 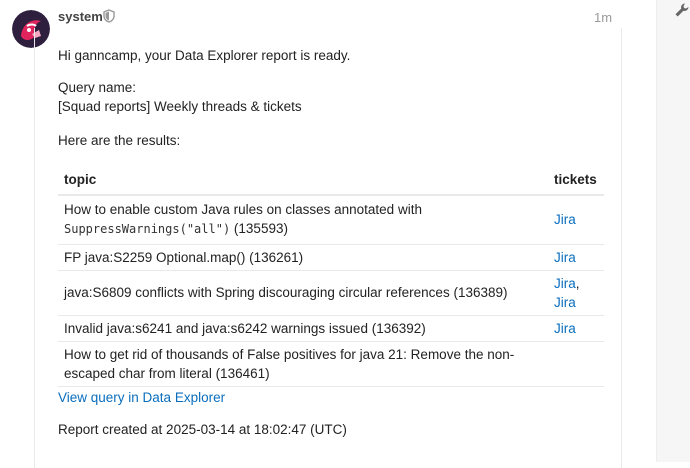 I want to click on view-query-link: View query in Data Explorer, so click(x=141, y=397).